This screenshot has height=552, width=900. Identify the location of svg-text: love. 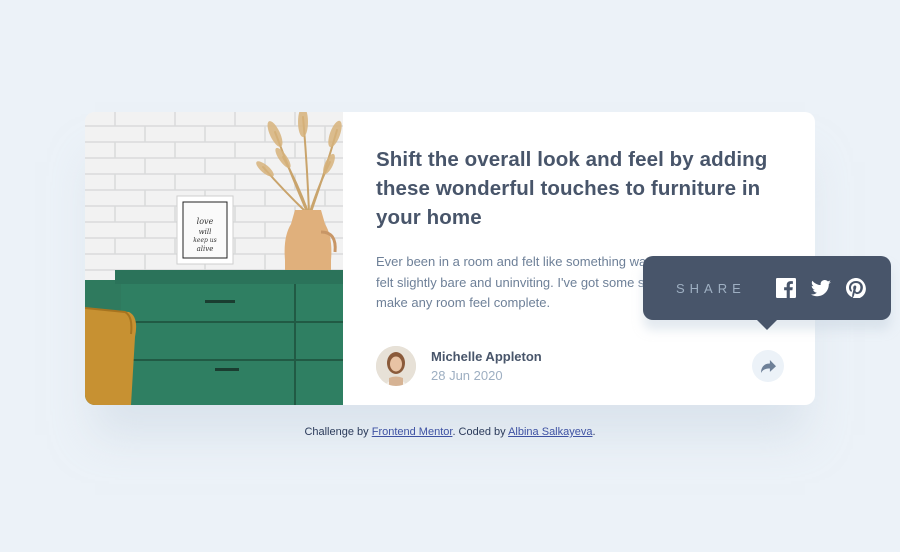
(205, 221).